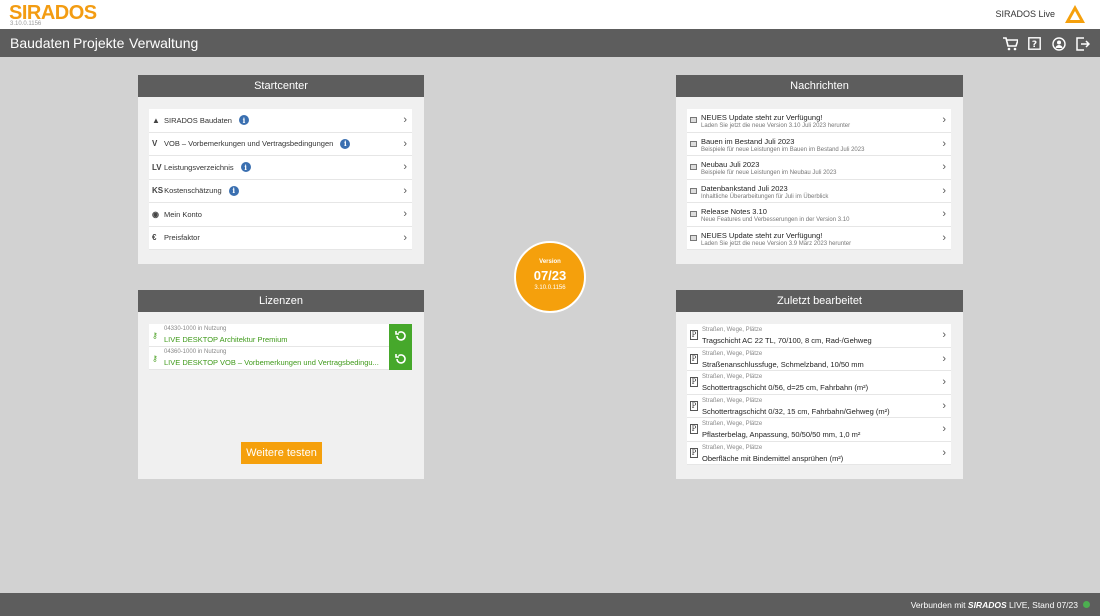 This screenshot has width=1100, height=616. Describe the element at coordinates (734, 211) in the screenshot. I see `news-item-title: Release Notes 3.10` at that location.